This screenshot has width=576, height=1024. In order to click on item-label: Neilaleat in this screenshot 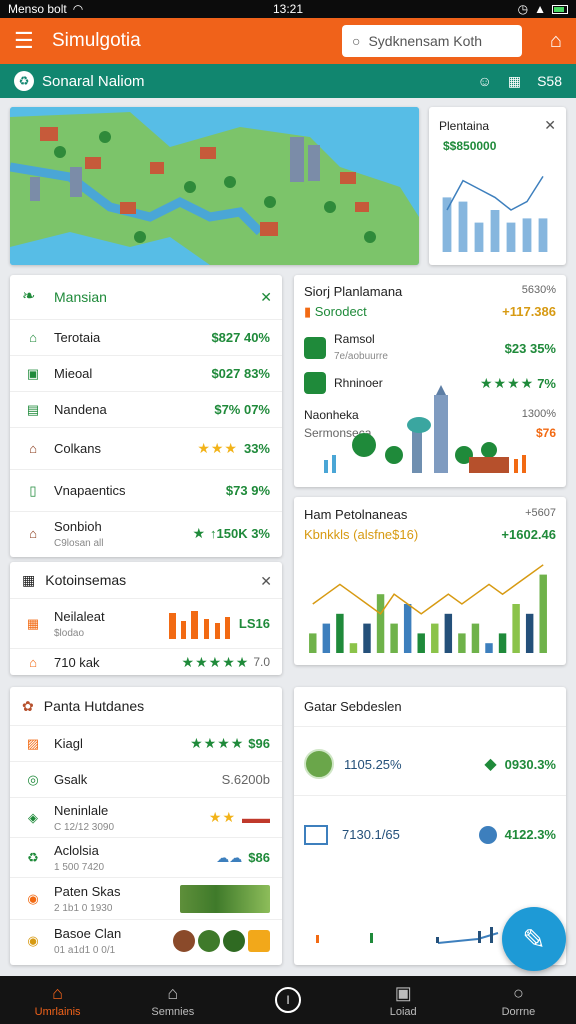, I will do `click(79, 616)`.